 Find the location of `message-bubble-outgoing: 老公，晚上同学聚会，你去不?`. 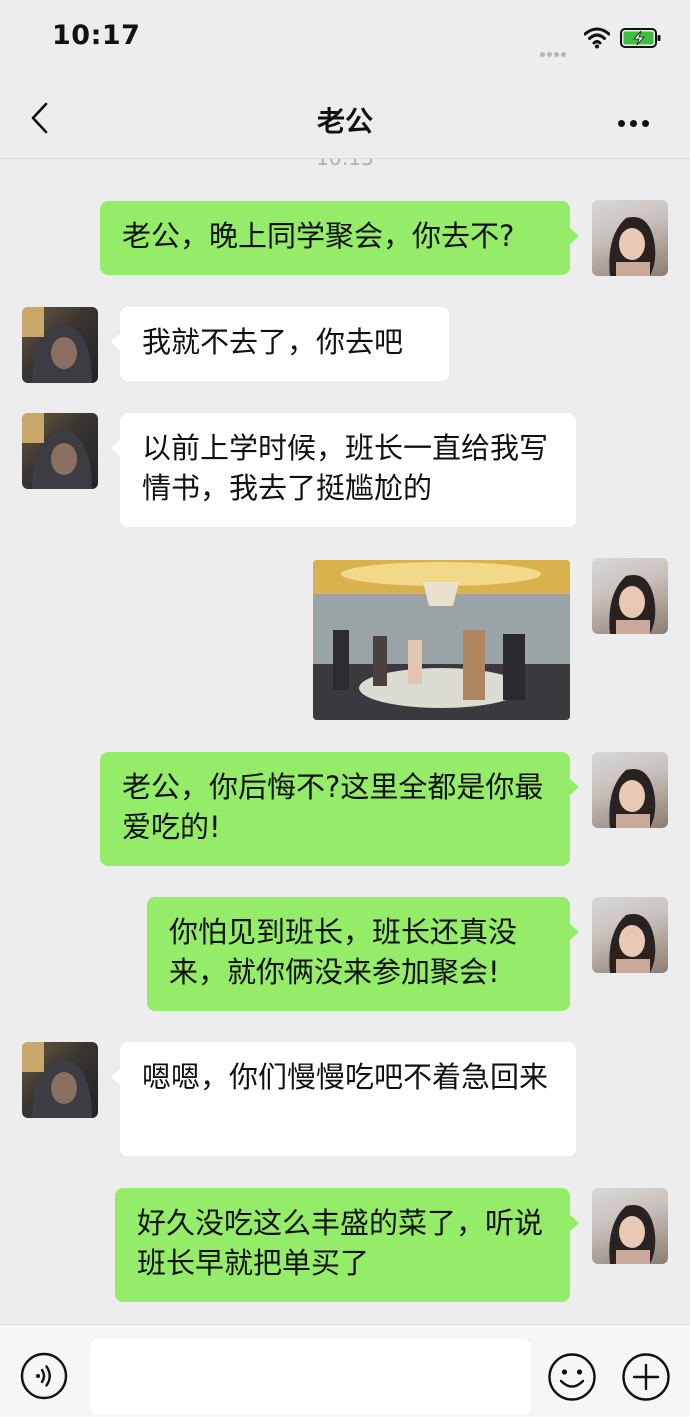

message-bubble-outgoing: 老公，晚上同学聚会，你去不? is located at coordinates (339, 238).